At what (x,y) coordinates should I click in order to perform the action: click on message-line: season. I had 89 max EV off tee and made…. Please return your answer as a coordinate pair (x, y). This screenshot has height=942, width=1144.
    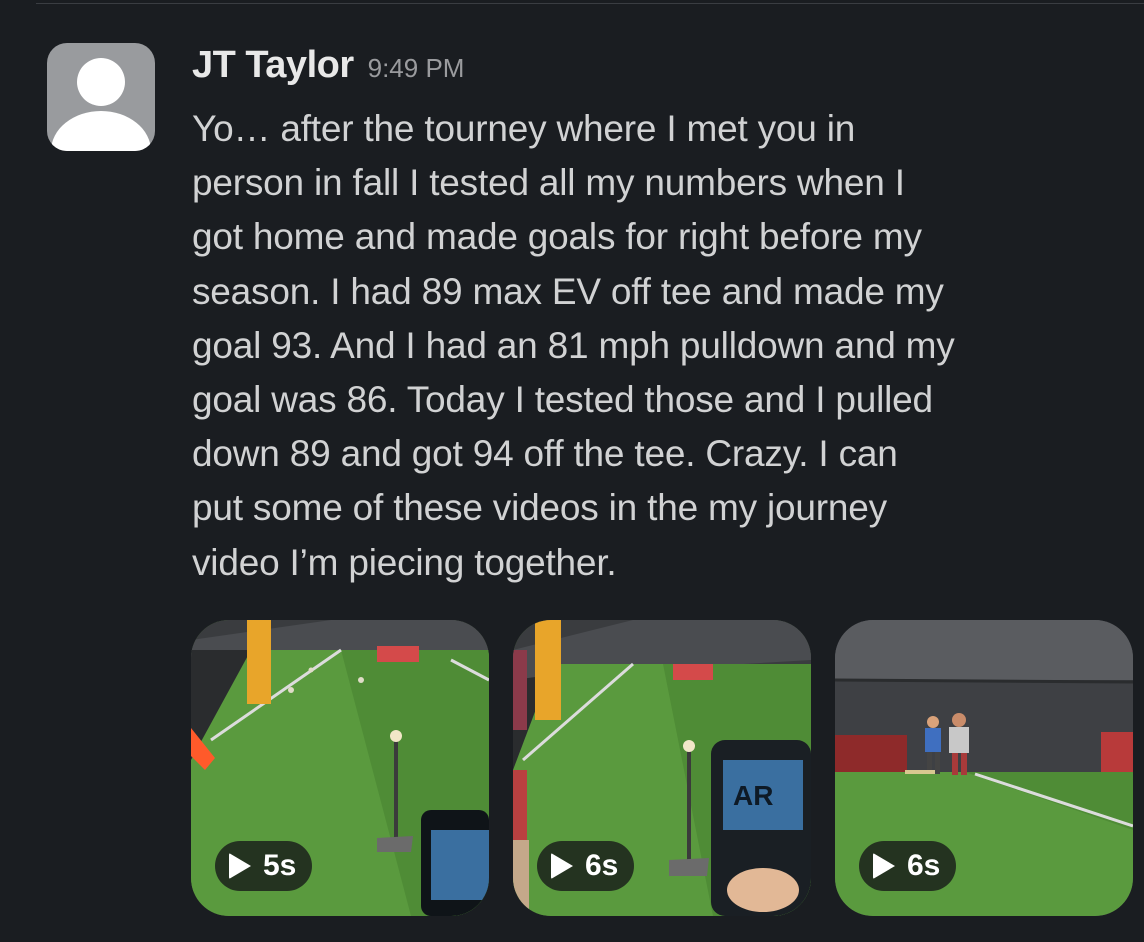
    Looking at the image, I should click on (568, 291).